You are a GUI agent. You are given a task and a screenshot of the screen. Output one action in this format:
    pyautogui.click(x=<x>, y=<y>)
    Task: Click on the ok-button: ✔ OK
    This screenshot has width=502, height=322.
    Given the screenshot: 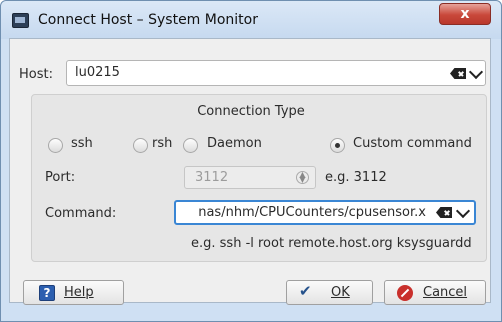 What is the action you would take?
    pyautogui.click(x=329, y=292)
    